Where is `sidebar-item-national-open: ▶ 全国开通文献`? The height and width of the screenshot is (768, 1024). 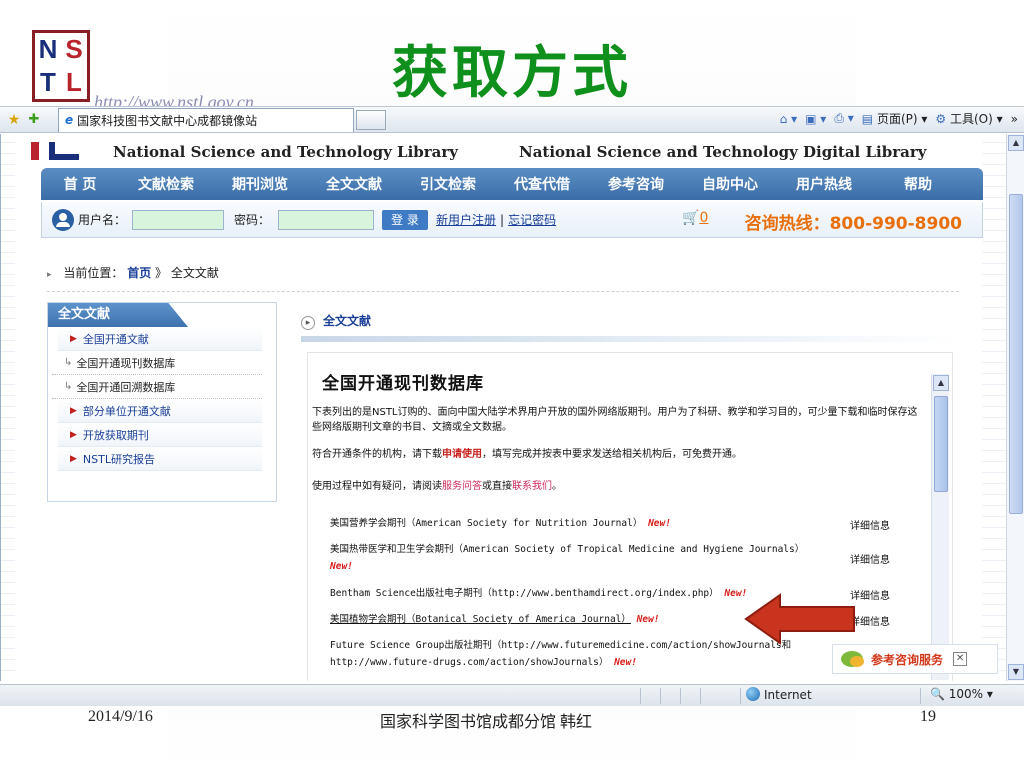
sidebar-item-national-open: ▶ 全国开通文献 is located at coordinates (160, 339).